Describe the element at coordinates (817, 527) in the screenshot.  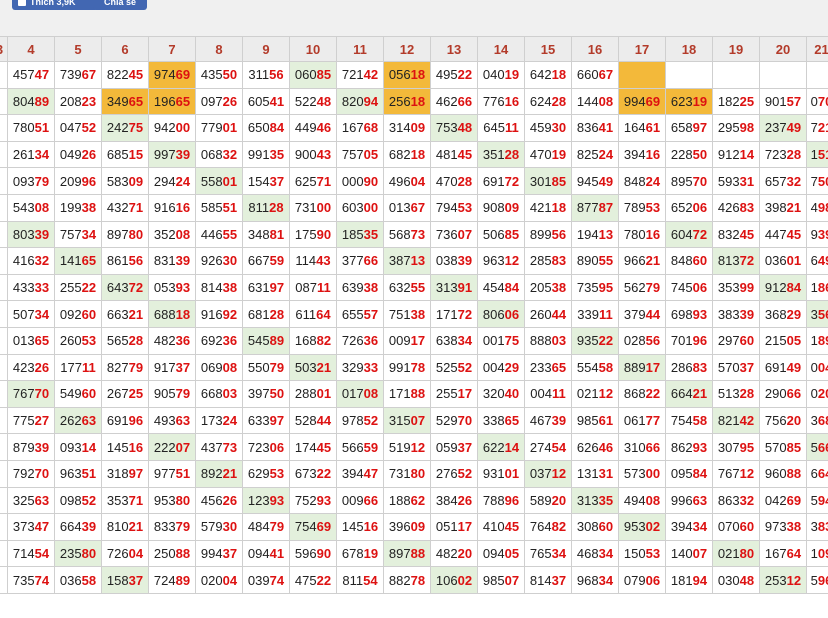
I see `result-cell: 383` at that location.